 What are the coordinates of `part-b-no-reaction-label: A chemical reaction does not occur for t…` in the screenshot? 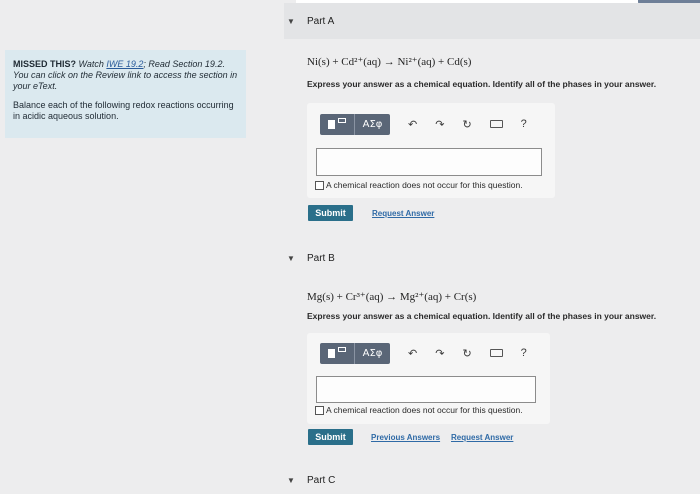 It's located at (424, 410).